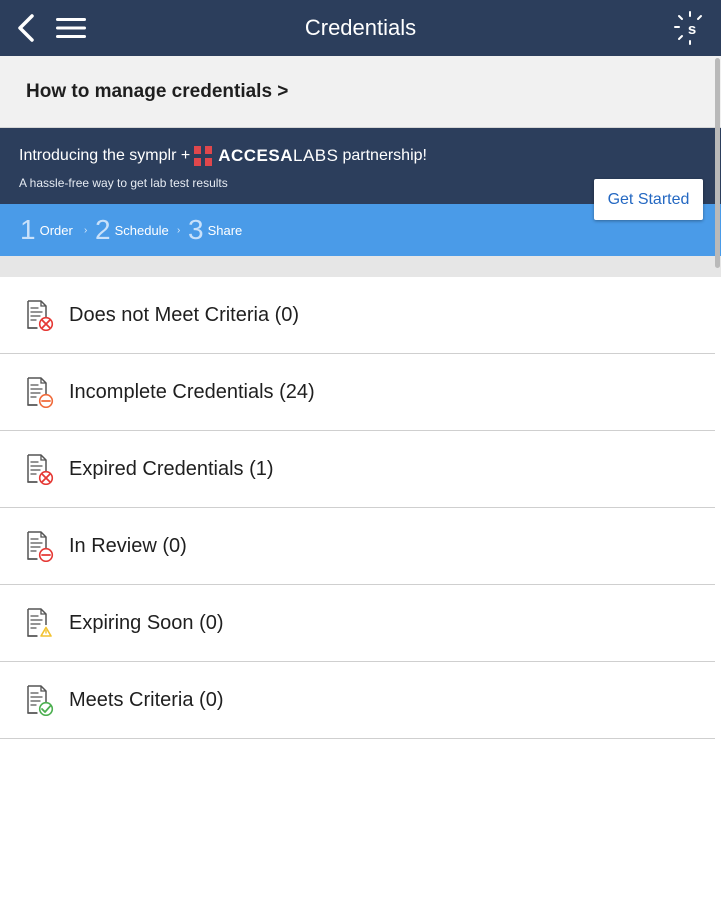  I want to click on get-started-button: Get Started, so click(648, 199).